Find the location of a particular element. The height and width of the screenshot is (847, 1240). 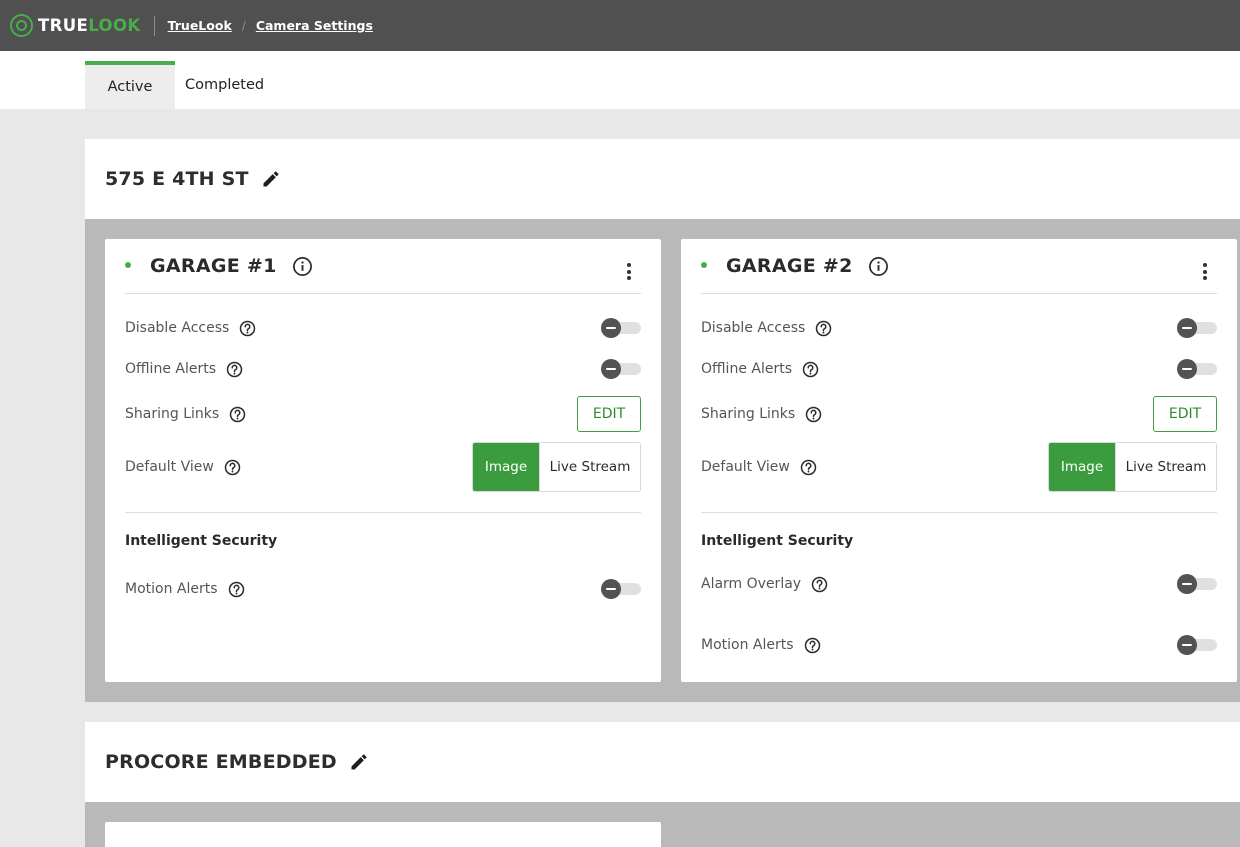

status-tabs: Active Completed is located at coordinates (620, 80).